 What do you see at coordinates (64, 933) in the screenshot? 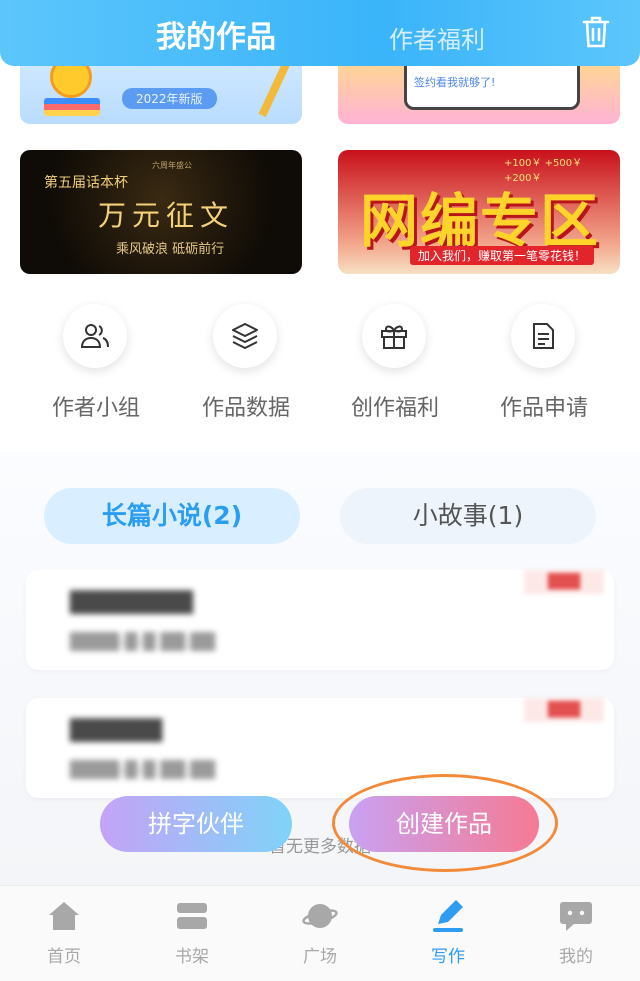
I see `tab-home: 首页` at bounding box center [64, 933].